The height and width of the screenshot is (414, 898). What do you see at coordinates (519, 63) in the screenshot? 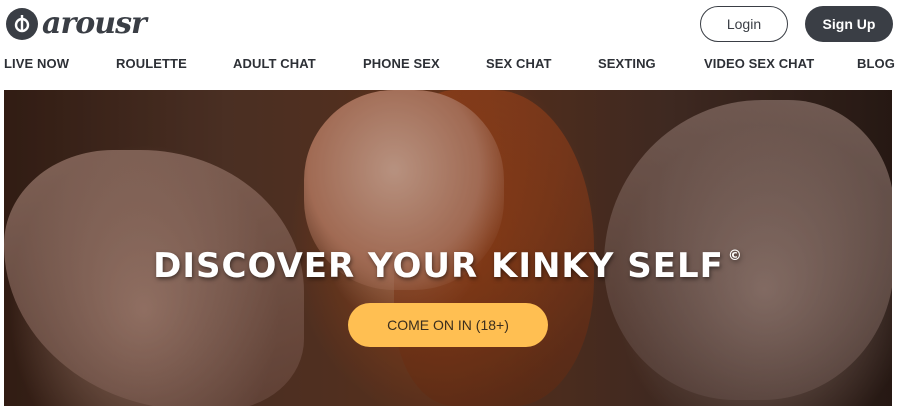
I see `nav-item-sex-chat: SEX CHAT` at bounding box center [519, 63].